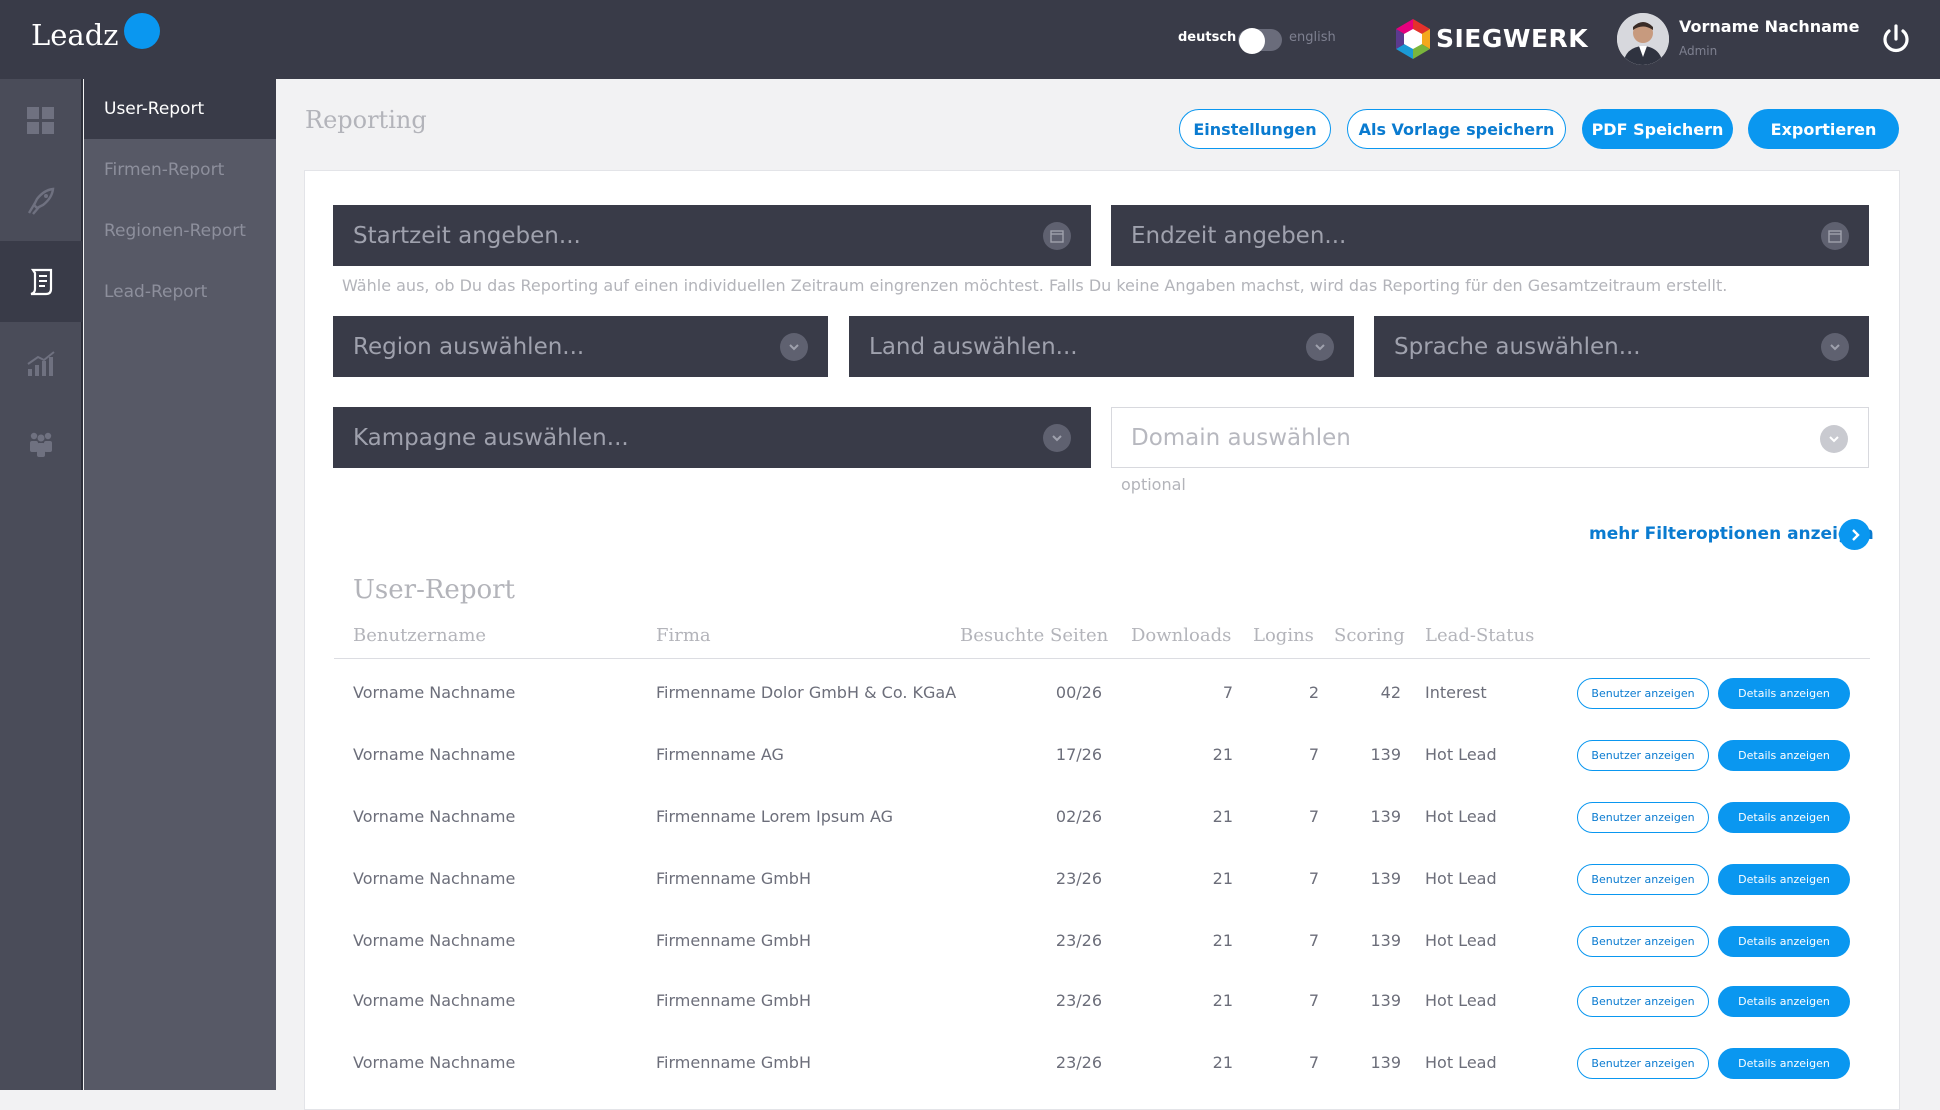 Image resolution: width=1940 pixels, height=1110 pixels. I want to click on save-template-button: Als Vorlage speichern, so click(1456, 129).